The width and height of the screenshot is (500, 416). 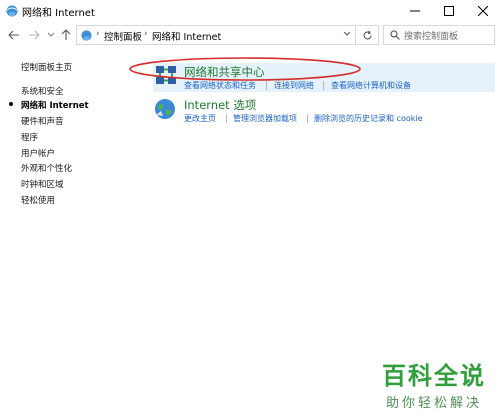 What do you see at coordinates (368, 118) in the screenshot?
I see `delete-history-link: 删除浏览的历史记录和 cookie` at bounding box center [368, 118].